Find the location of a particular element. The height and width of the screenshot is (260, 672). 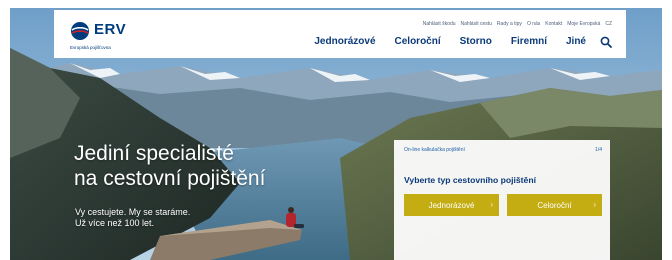

calculator-step: 1/4 is located at coordinates (598, 150).